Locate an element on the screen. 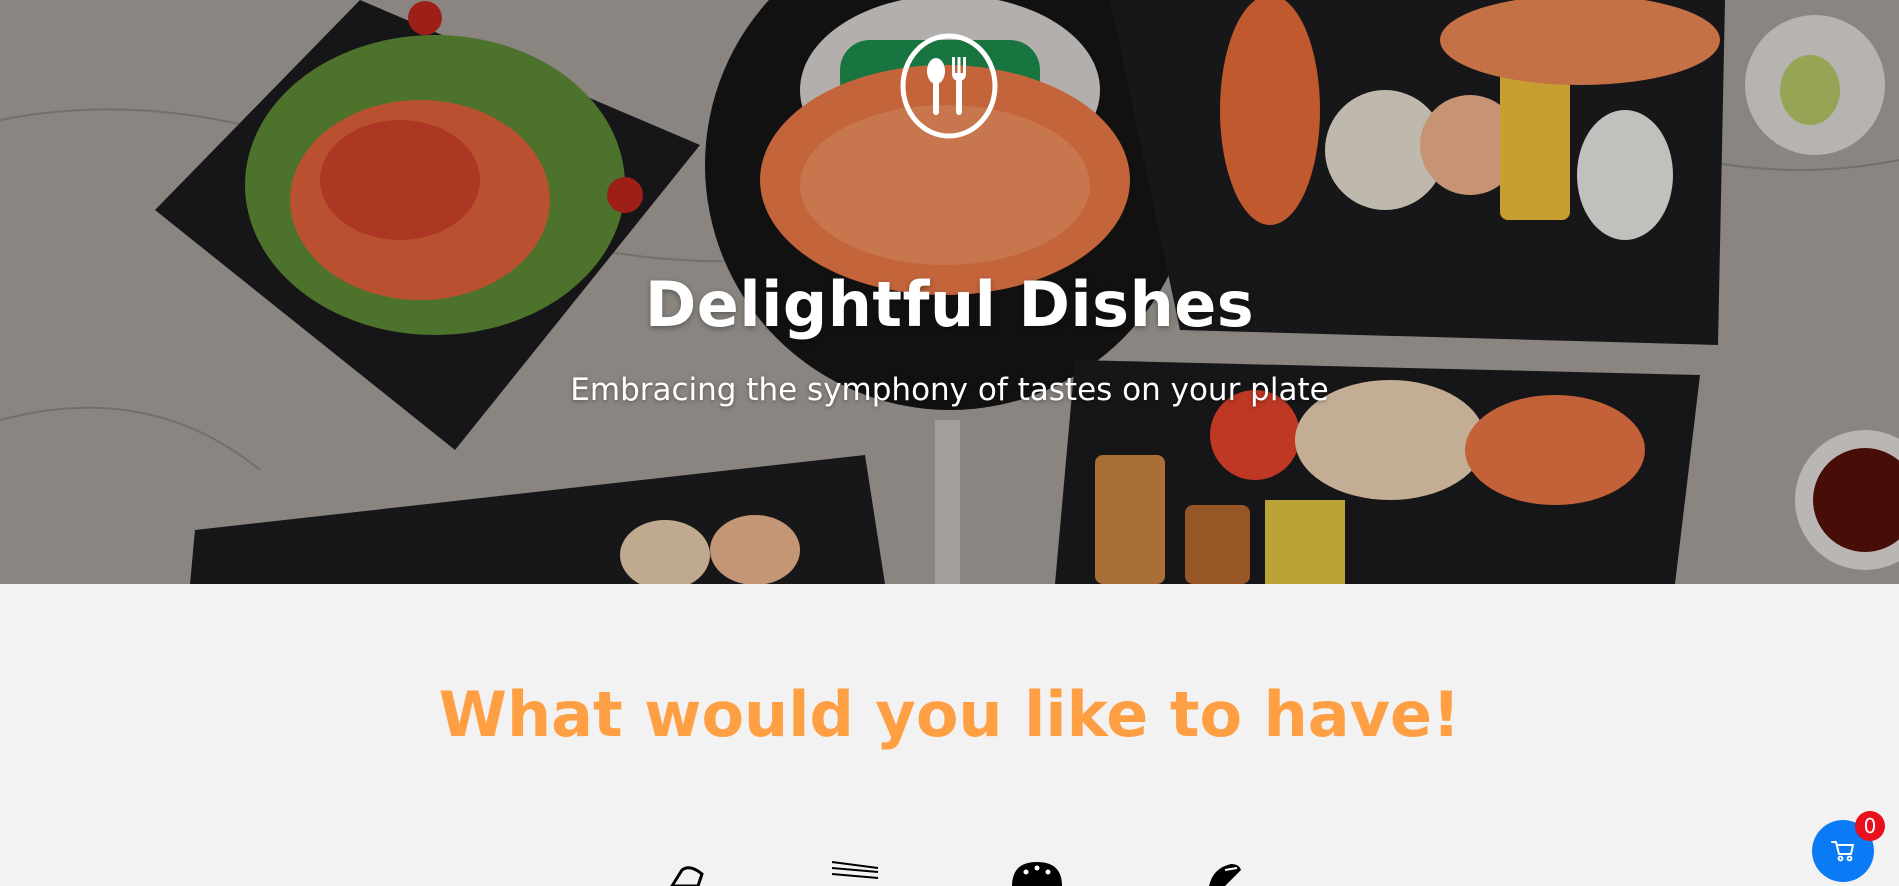  nigiri-icon is located at coordinates (698, 873).